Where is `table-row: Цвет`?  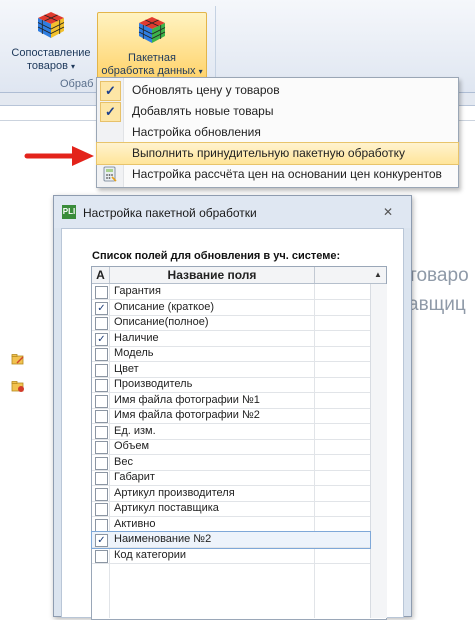 table-row: Цвет is located at coordinates (231, 370).